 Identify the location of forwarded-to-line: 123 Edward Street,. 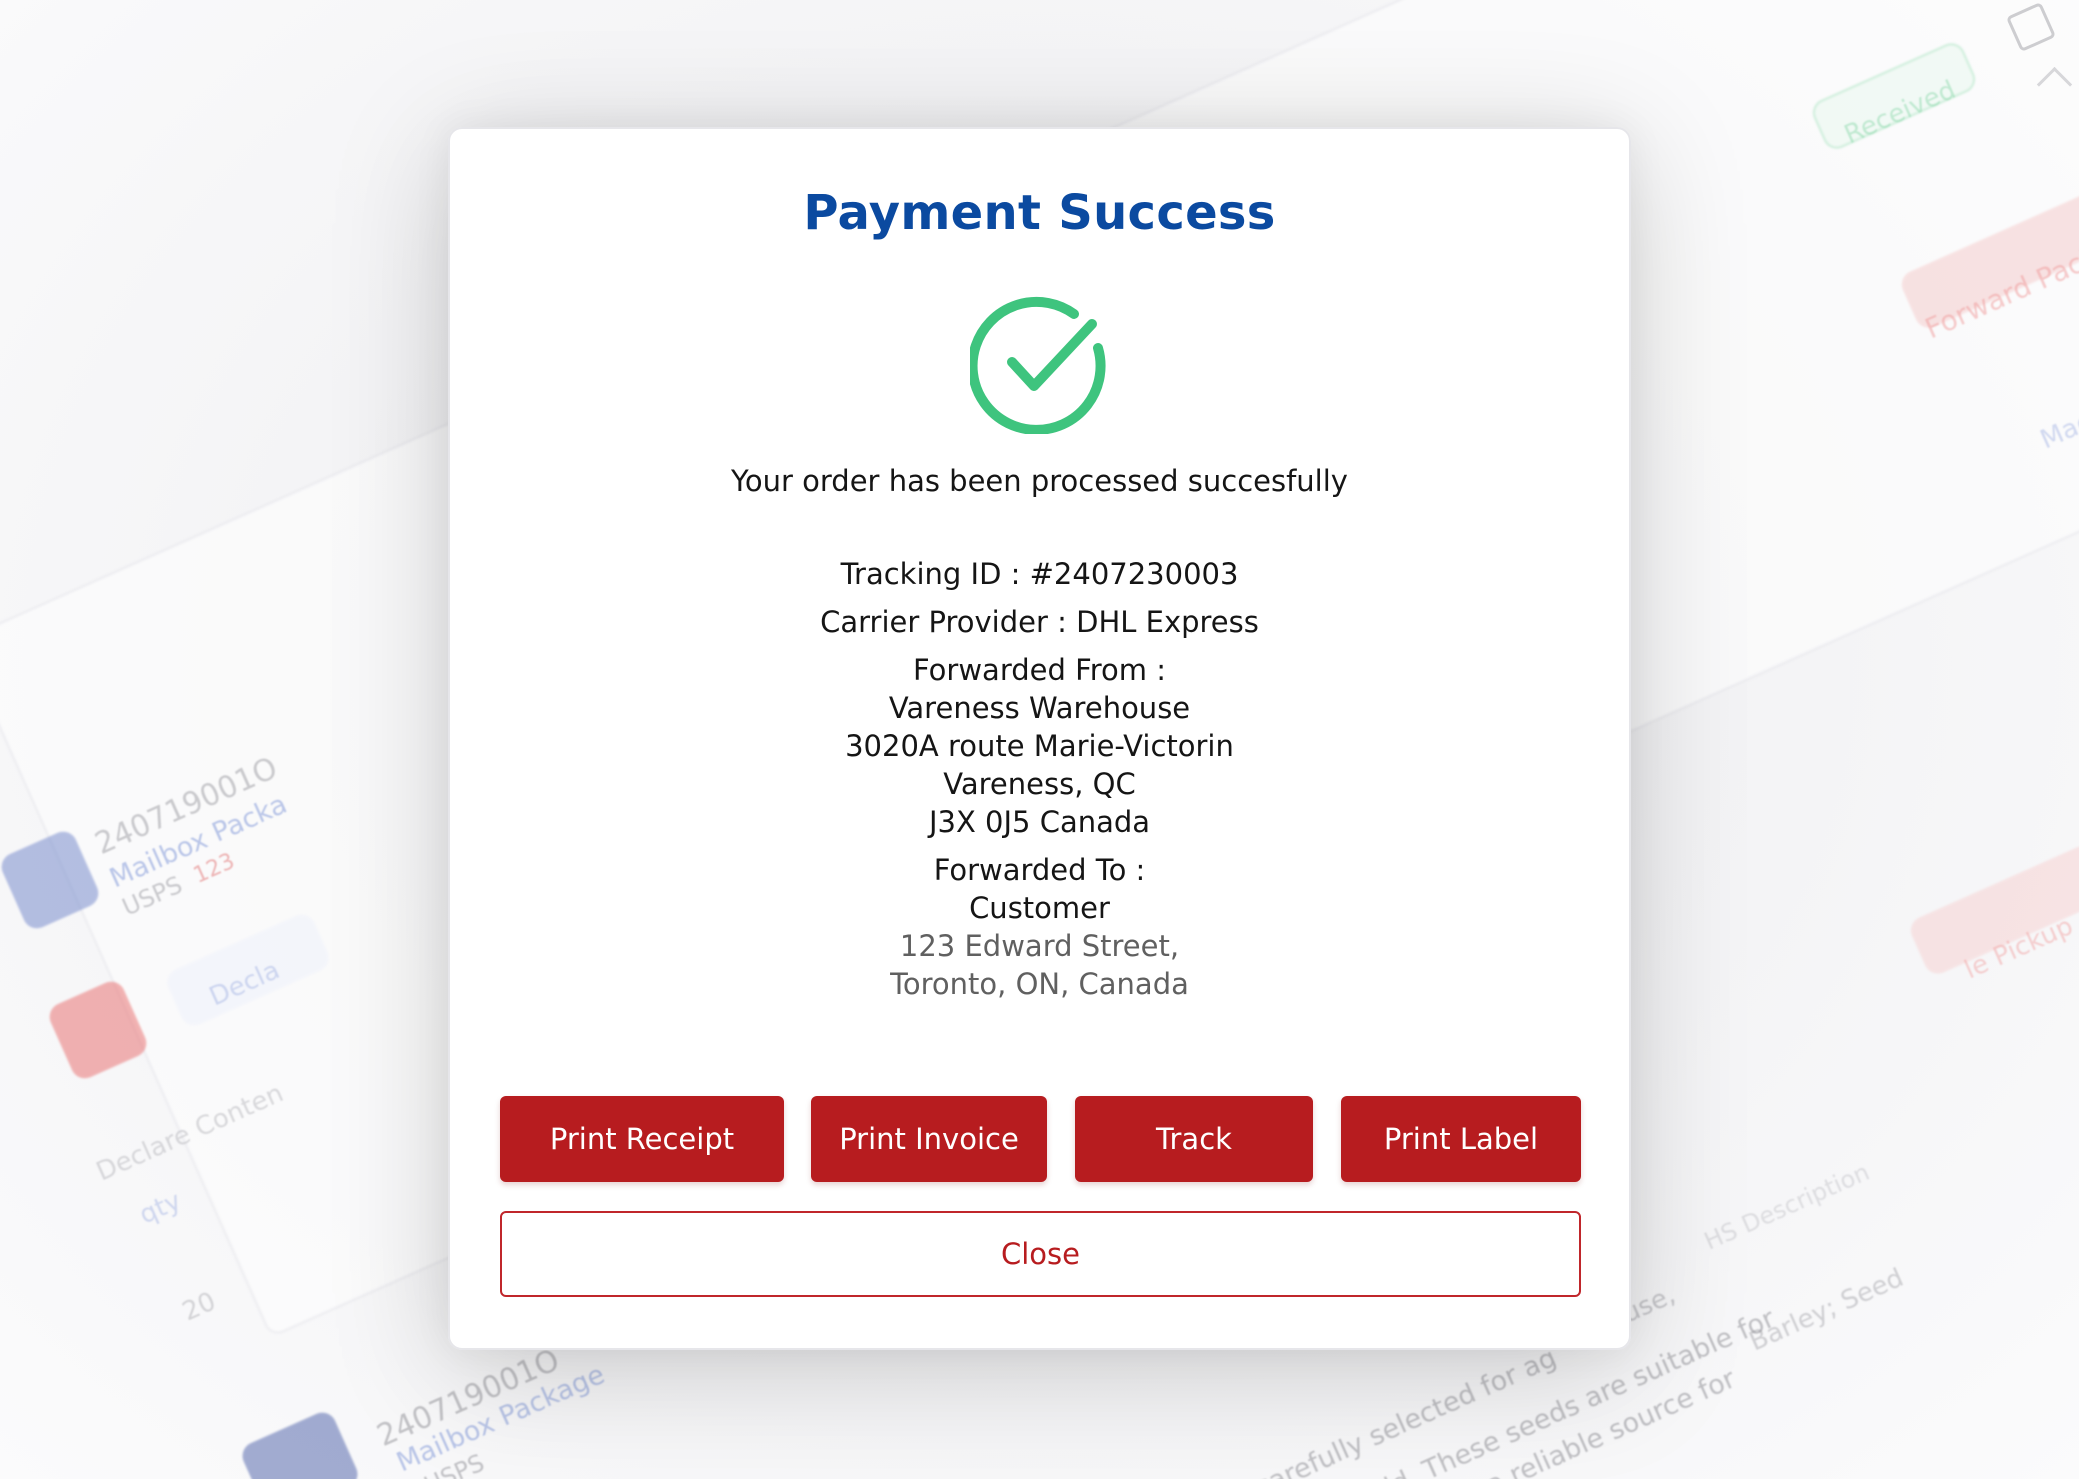
(1039, 946).